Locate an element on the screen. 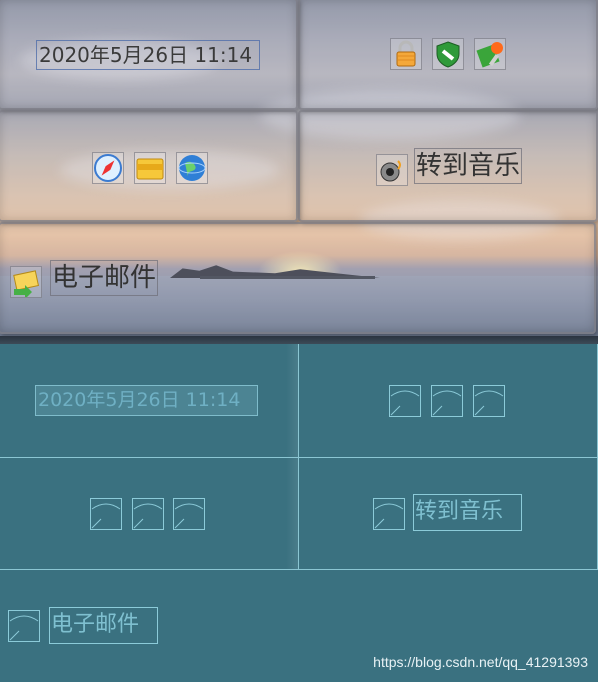 Image resolution: width=598 pixels, height=682 pixels. tile-apps is located at coordinates (149, 166).